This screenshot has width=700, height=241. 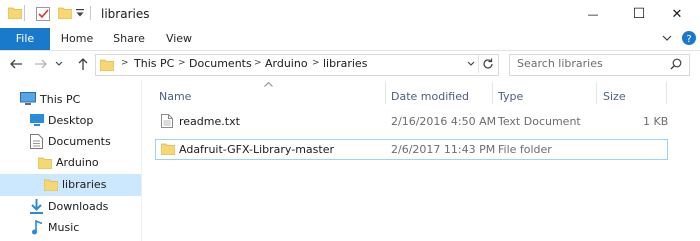 I want to click on sidebar-item-libraries: libraries, so click(x=70, y=185).